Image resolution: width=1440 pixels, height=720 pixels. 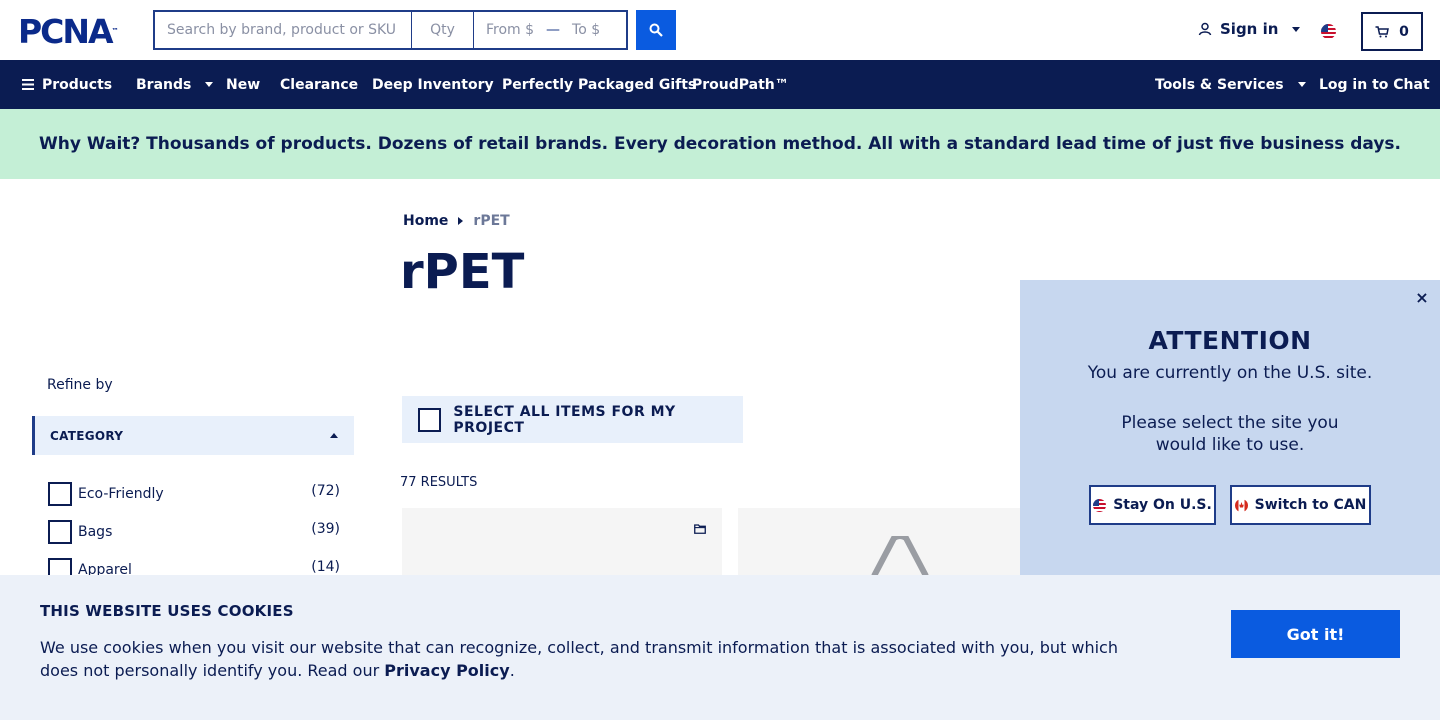 I want to click on results-count: 77 RESULTS, so click(x=439, y=482).